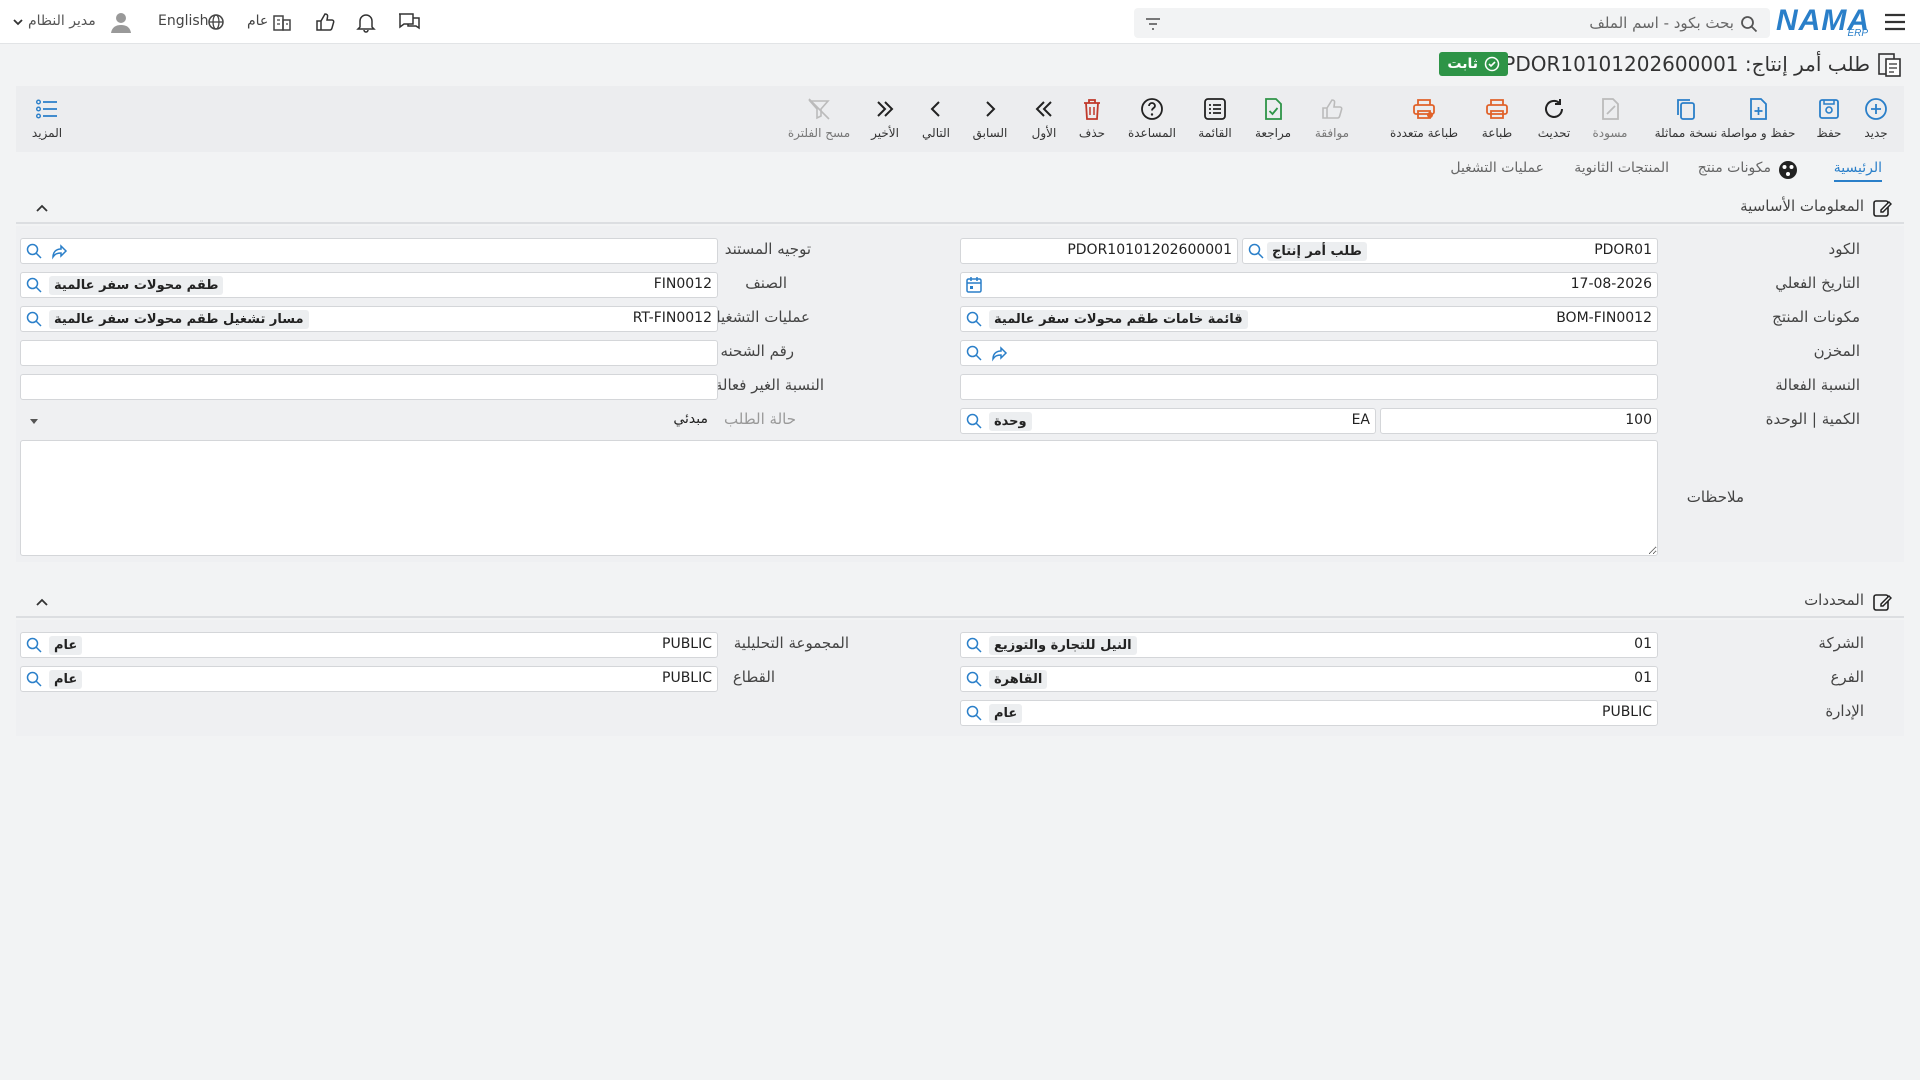  What do you see at coordinates (1473, 64) in the screenshot?
I see `status-badge: ثابت` at bounding box center [1473, 64].